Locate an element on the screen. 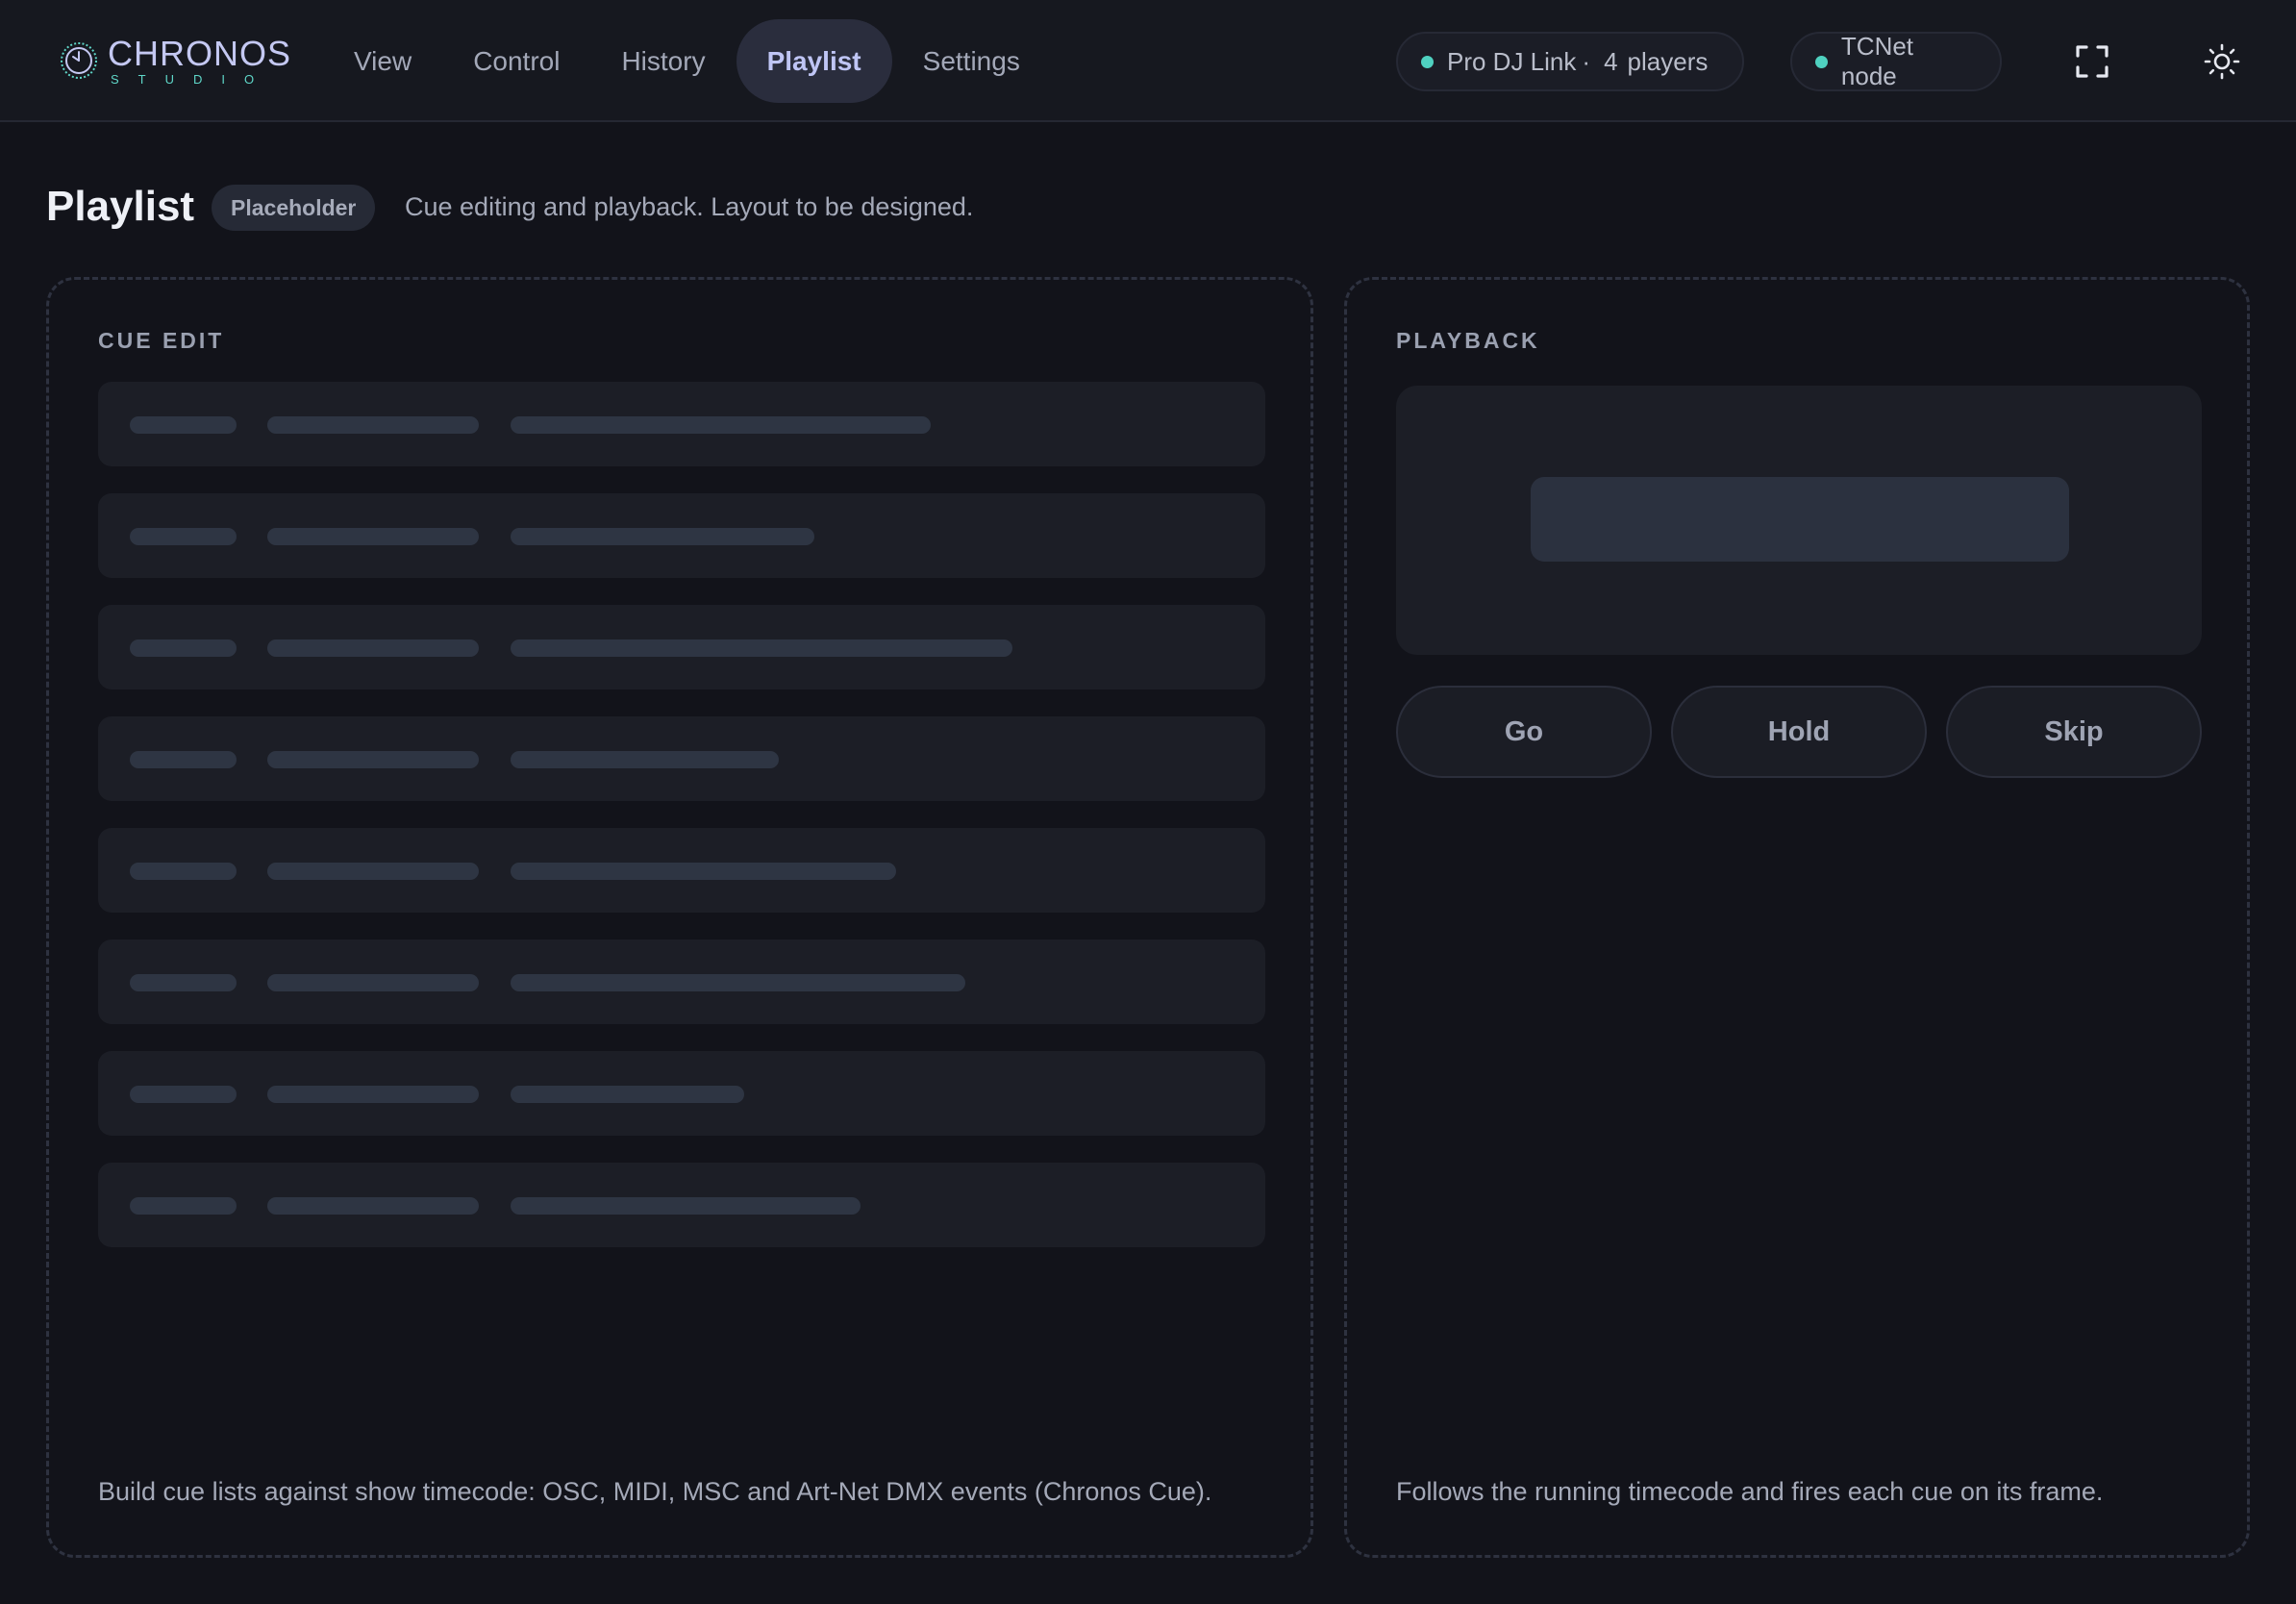 The width and height of the screenshot is (2296, 1604). sun-icon is located at coordinates (2222, 61).